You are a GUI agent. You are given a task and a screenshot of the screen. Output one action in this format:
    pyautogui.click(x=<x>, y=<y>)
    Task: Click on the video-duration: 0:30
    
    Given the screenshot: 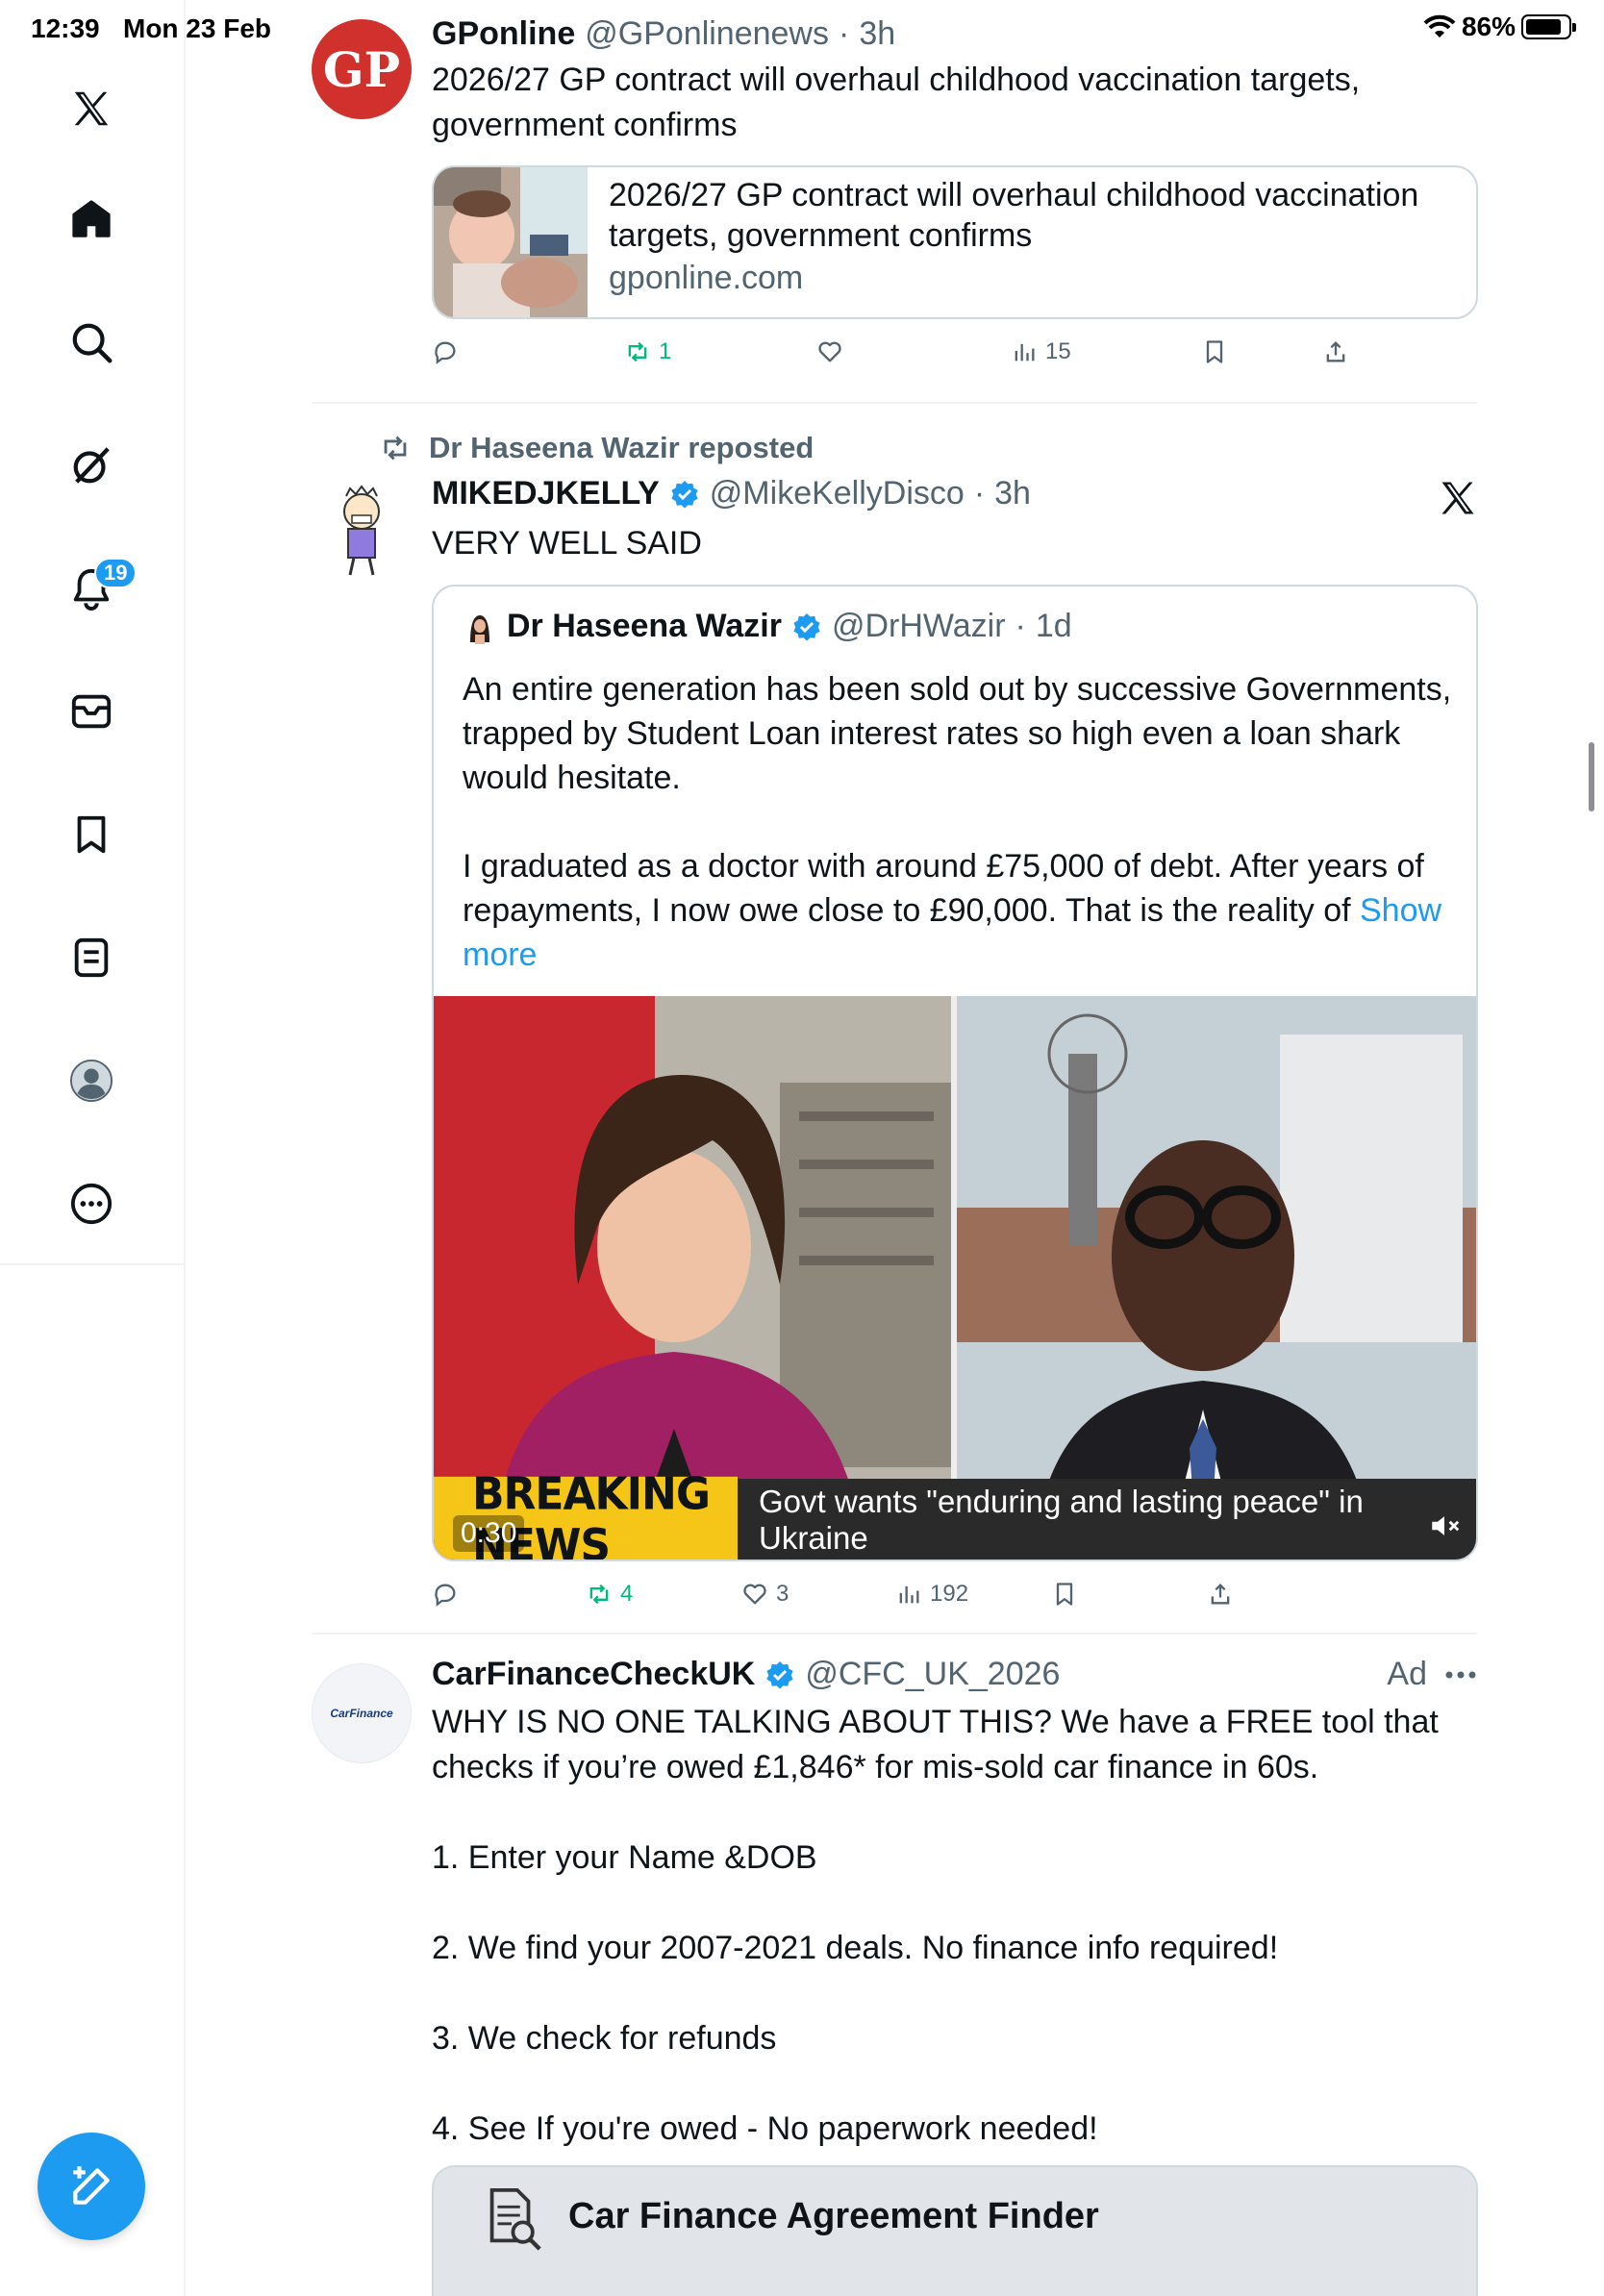 What is the action you would take?
    pyautogui.click(x=489, y=1533)
    